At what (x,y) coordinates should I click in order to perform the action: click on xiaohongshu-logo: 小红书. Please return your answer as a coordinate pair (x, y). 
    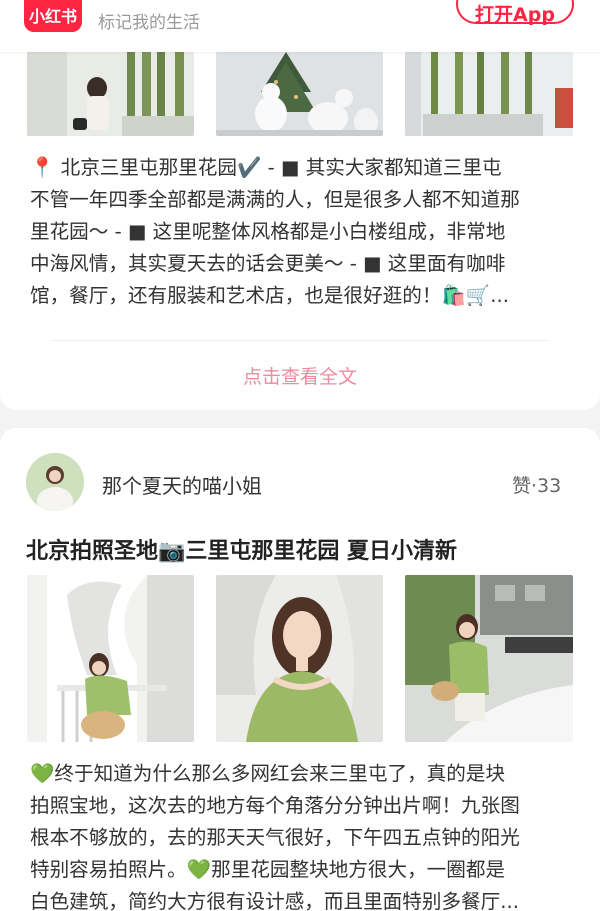
    Looking at the image, I should click on (53, 16).